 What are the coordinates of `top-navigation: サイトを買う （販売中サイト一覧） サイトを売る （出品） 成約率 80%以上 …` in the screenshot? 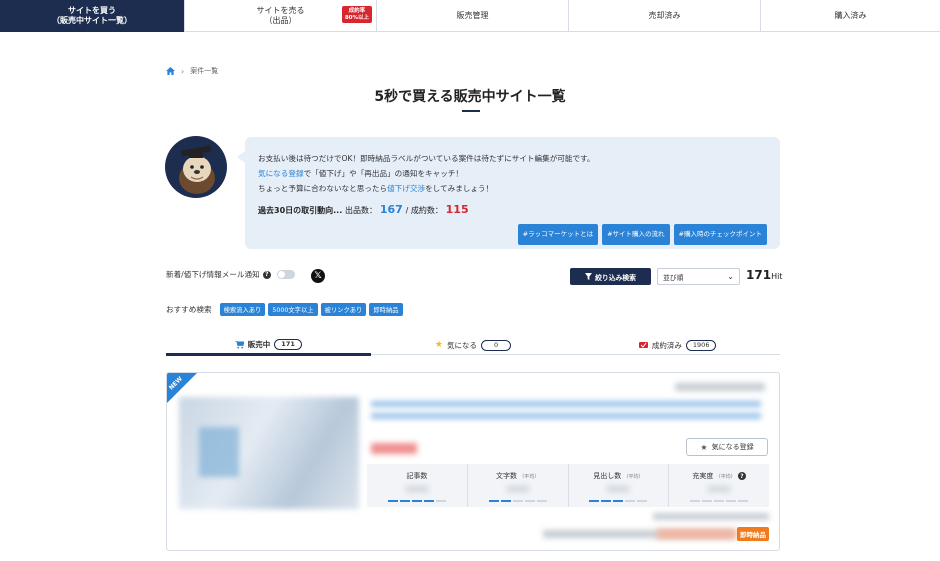 It's located at (470, 16).